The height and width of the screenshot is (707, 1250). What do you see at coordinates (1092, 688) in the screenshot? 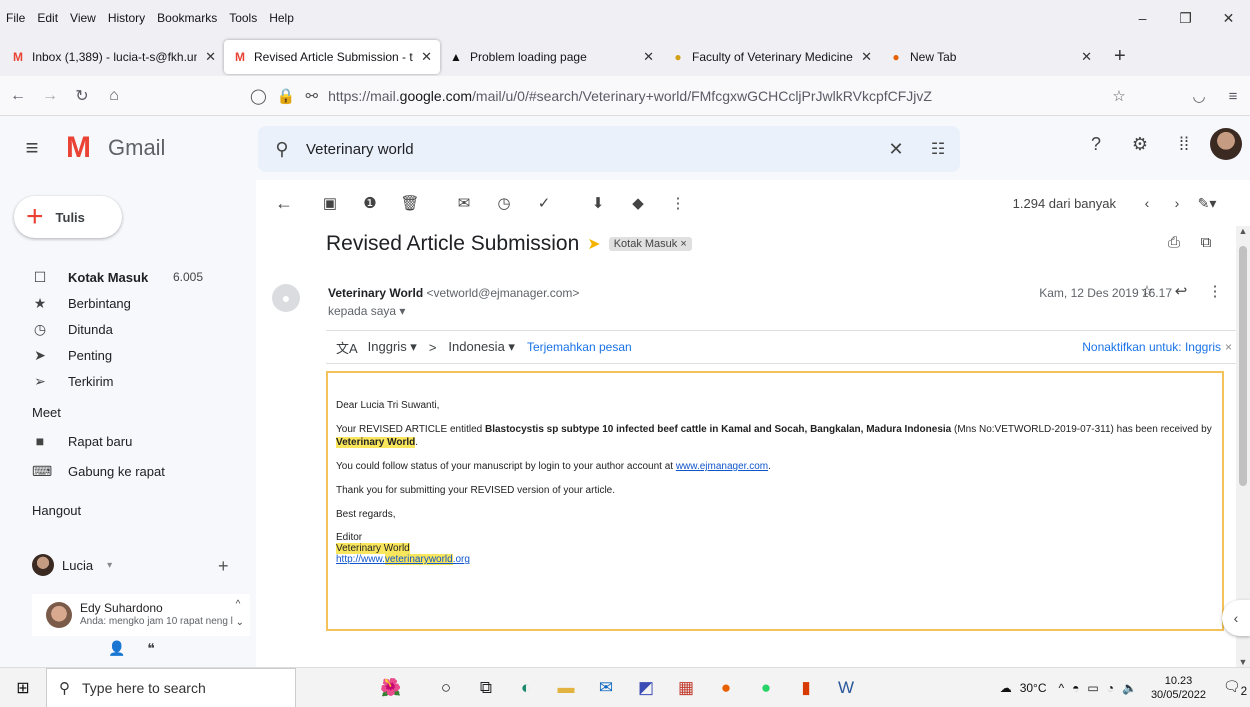
I see `battery-icon: ▭` at bounding box center [1092, 688].